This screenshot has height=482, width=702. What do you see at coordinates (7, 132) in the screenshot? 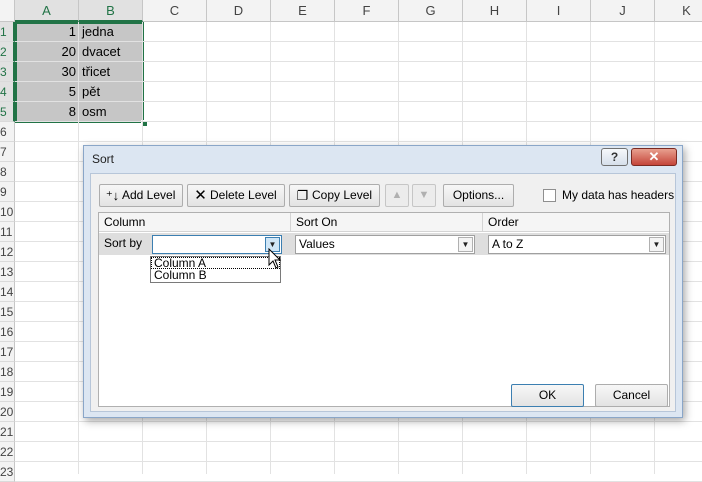
I see `row-header-6: 6` at bounding box center [7, 132].